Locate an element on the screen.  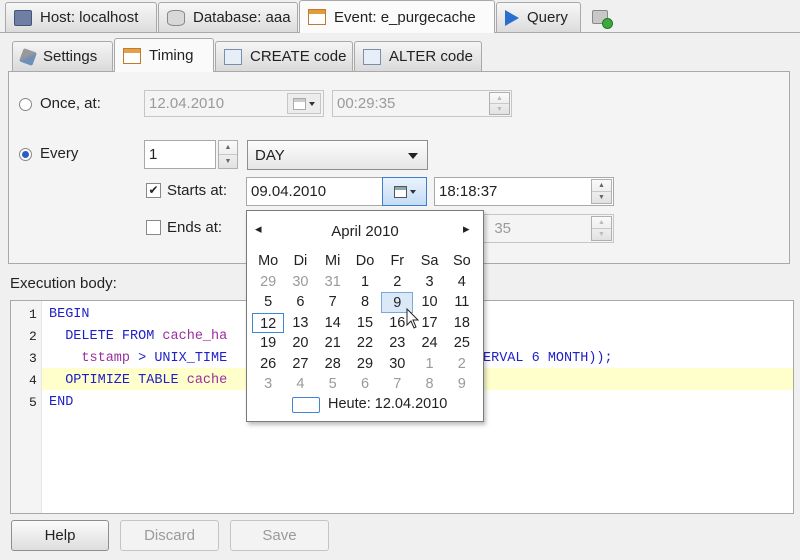
starts-time-field: 18:18:37 is located at coordinates (524, 191).